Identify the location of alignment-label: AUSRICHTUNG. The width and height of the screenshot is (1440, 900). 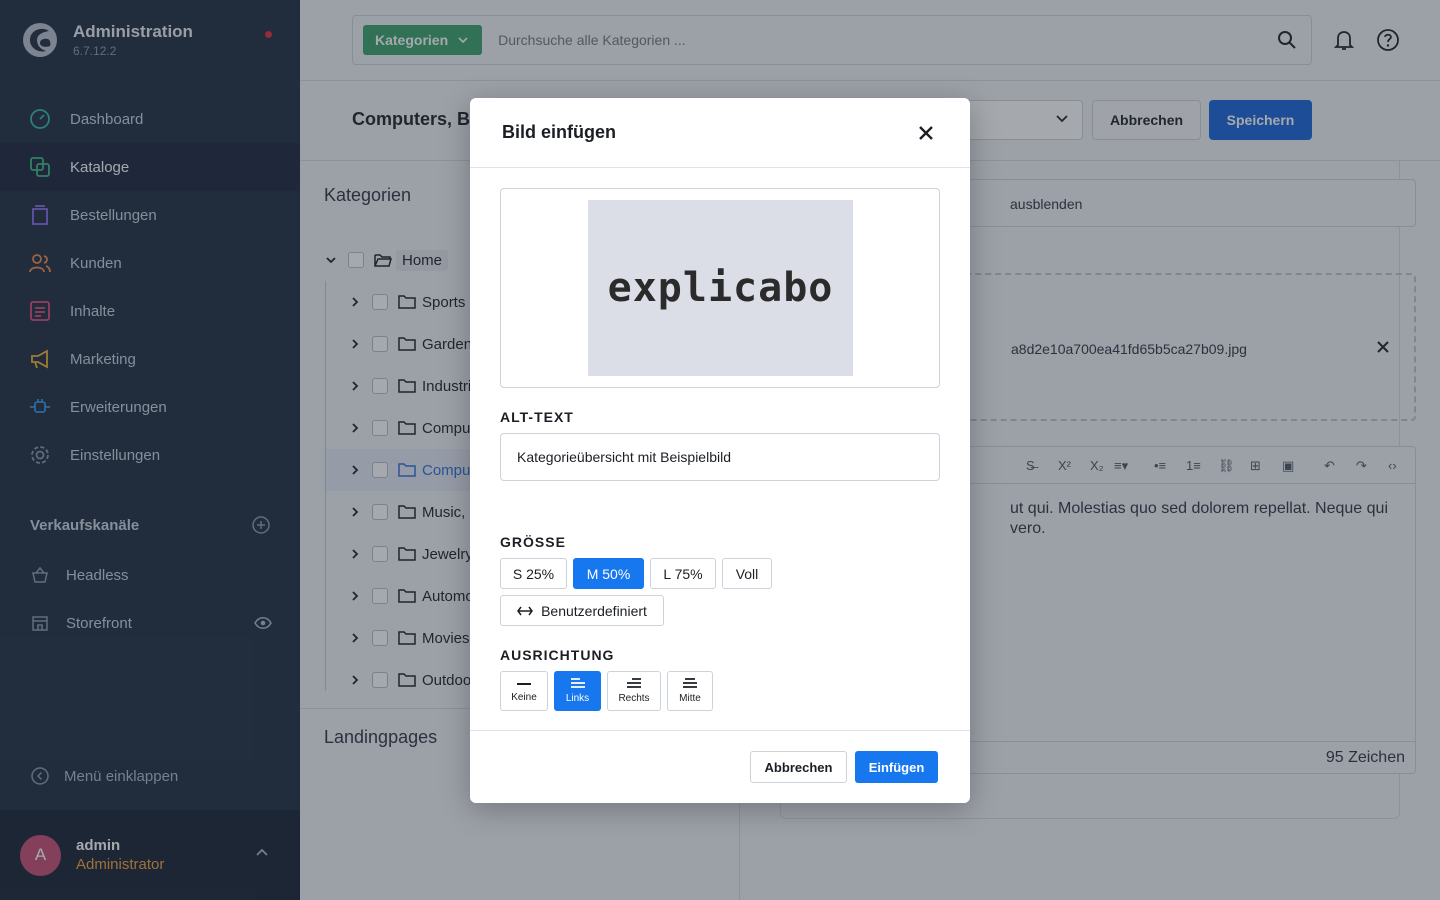
(557, 655).